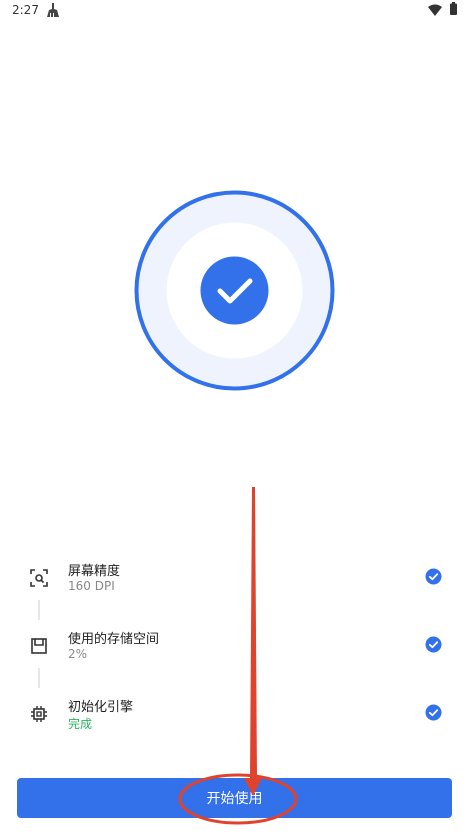 The image size is (469, 834). I want to click on list-item-screen-precision: 屏幕精度 160 DPI, so click(234, 580).